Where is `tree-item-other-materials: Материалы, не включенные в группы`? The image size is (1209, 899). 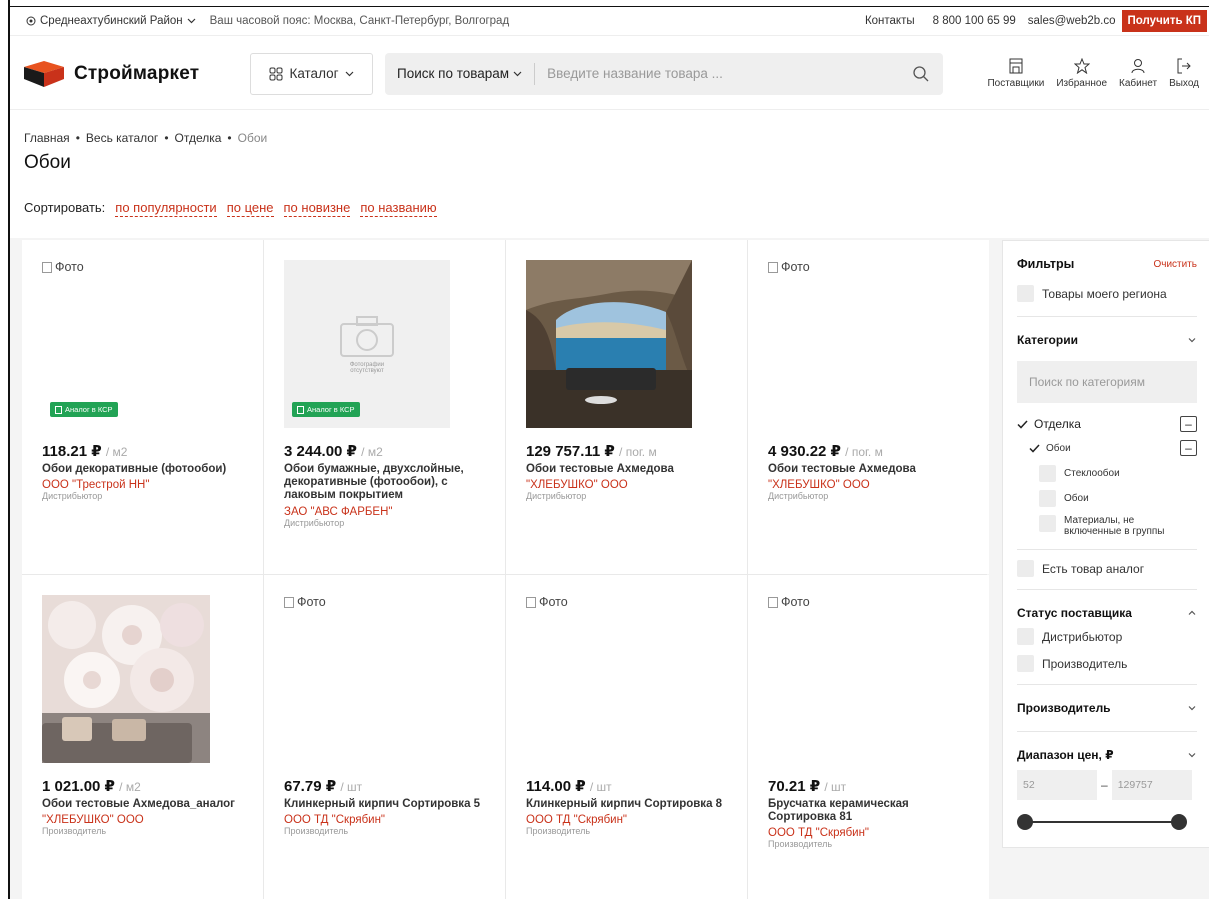
tree-item-other-materials: Материалы, не включенные в группы is located at coordinates (1107, 526).